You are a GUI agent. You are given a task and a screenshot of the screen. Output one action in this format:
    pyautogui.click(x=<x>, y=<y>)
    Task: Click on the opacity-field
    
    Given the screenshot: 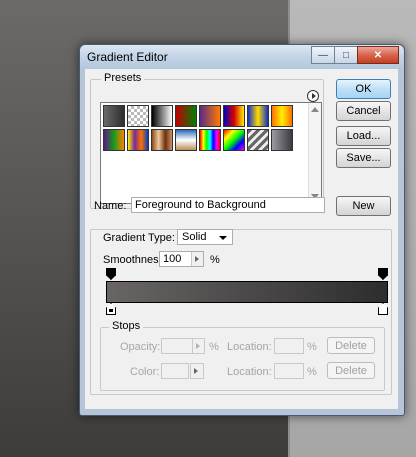 What is the action you would take?
    pyautogui.click(x=183, y=346)
    